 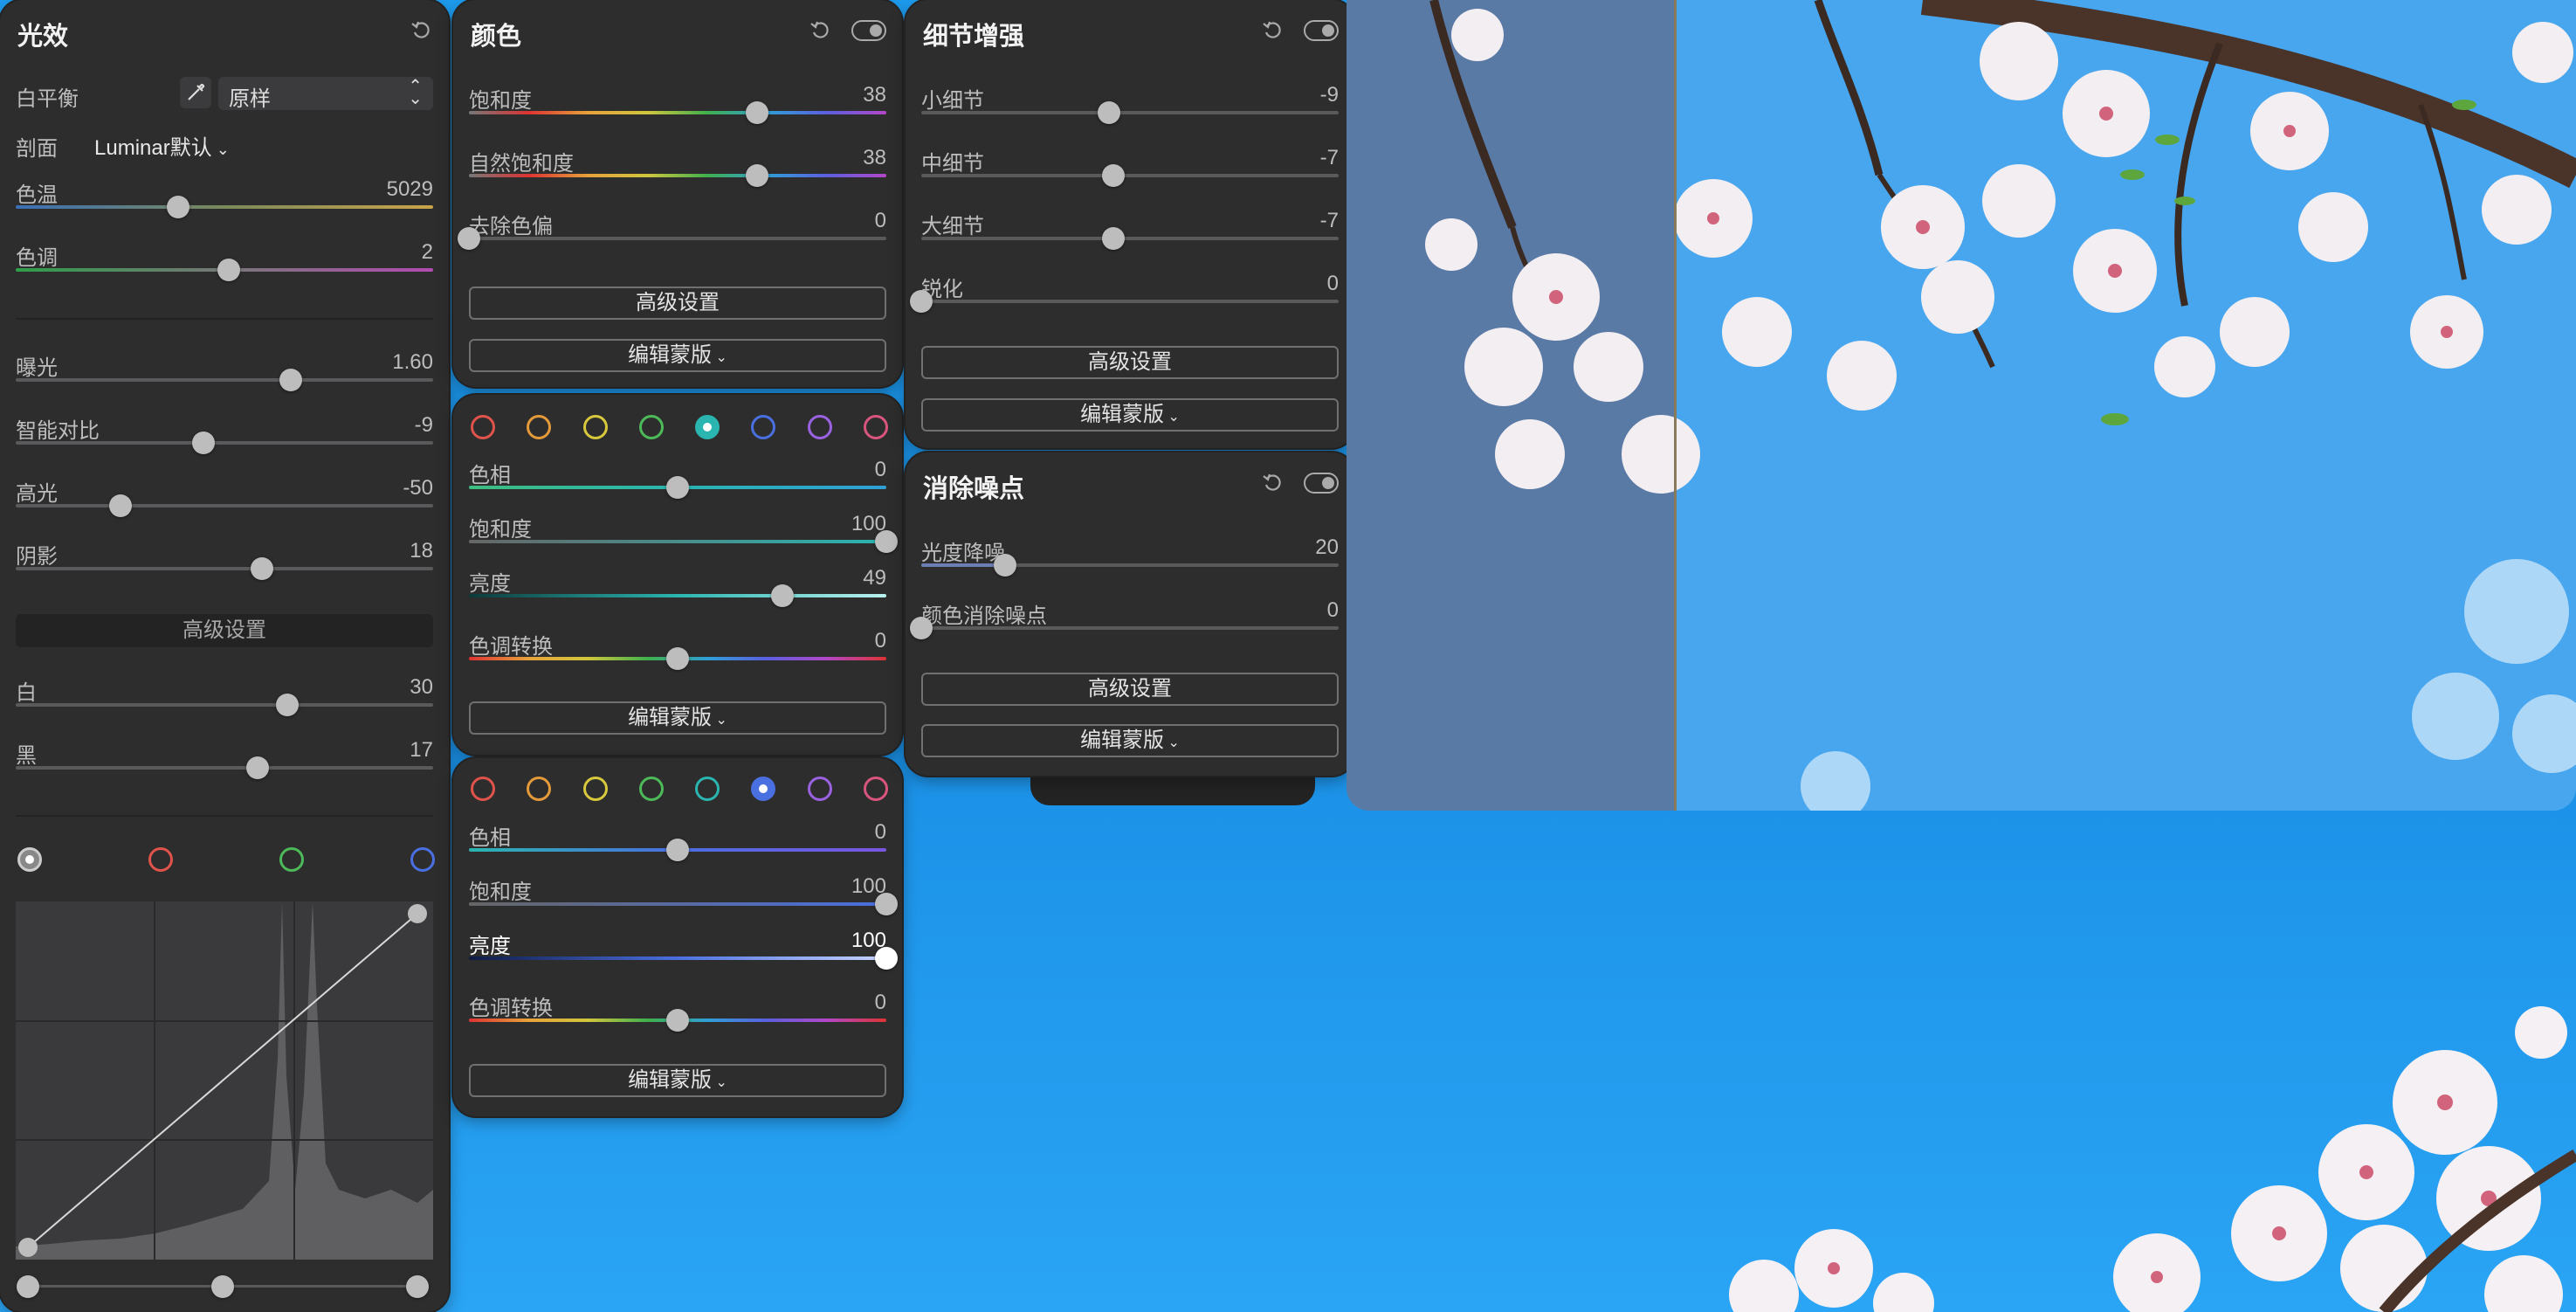 What do you see at coordinates (223, 1287) in the screenshot?
I see `curve-range-slider` at bounding box center [223, 1287].